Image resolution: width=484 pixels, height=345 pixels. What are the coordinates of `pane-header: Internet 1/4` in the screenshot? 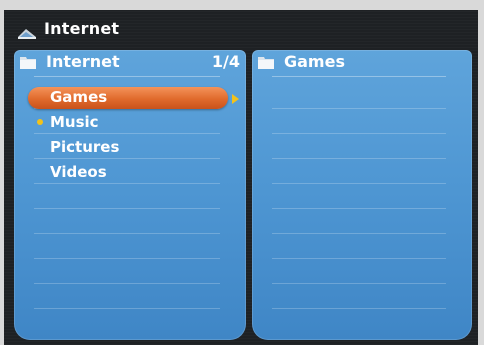 It's located at (130, 63).